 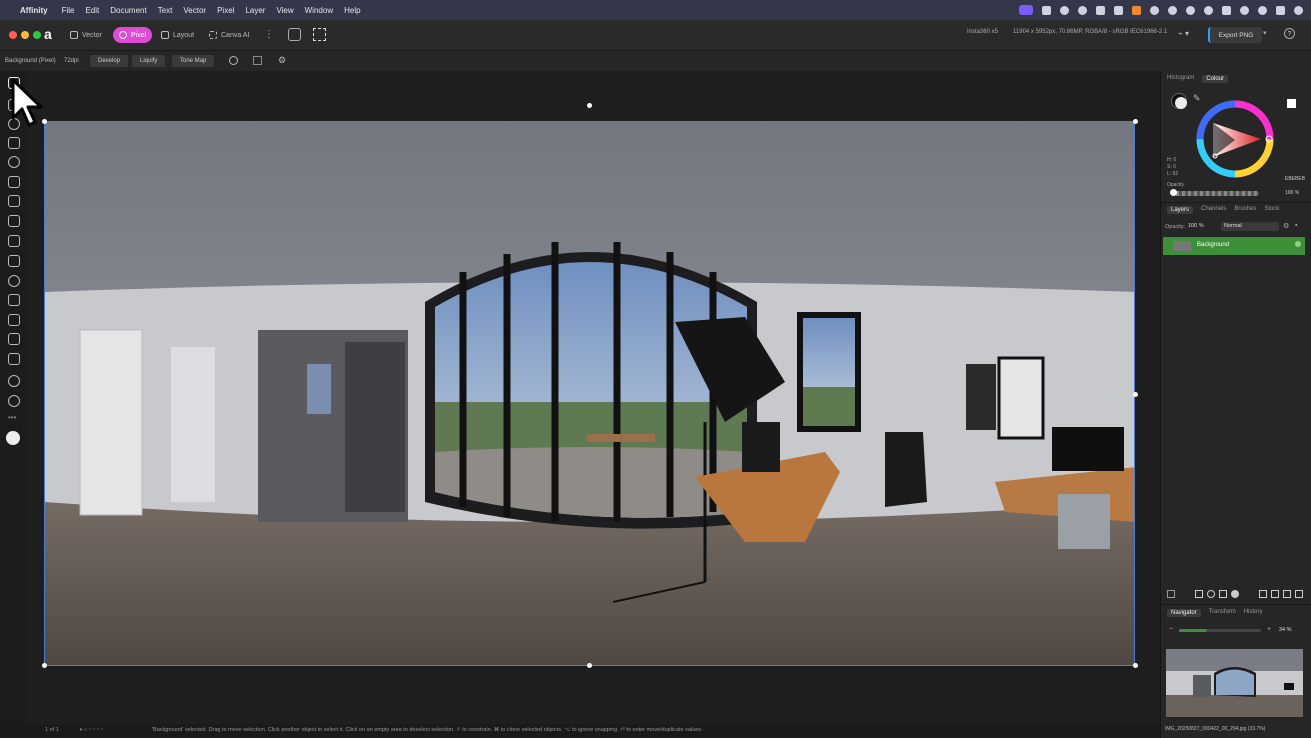 I want to click on cloud-icon, so click(x=1118, y=10).